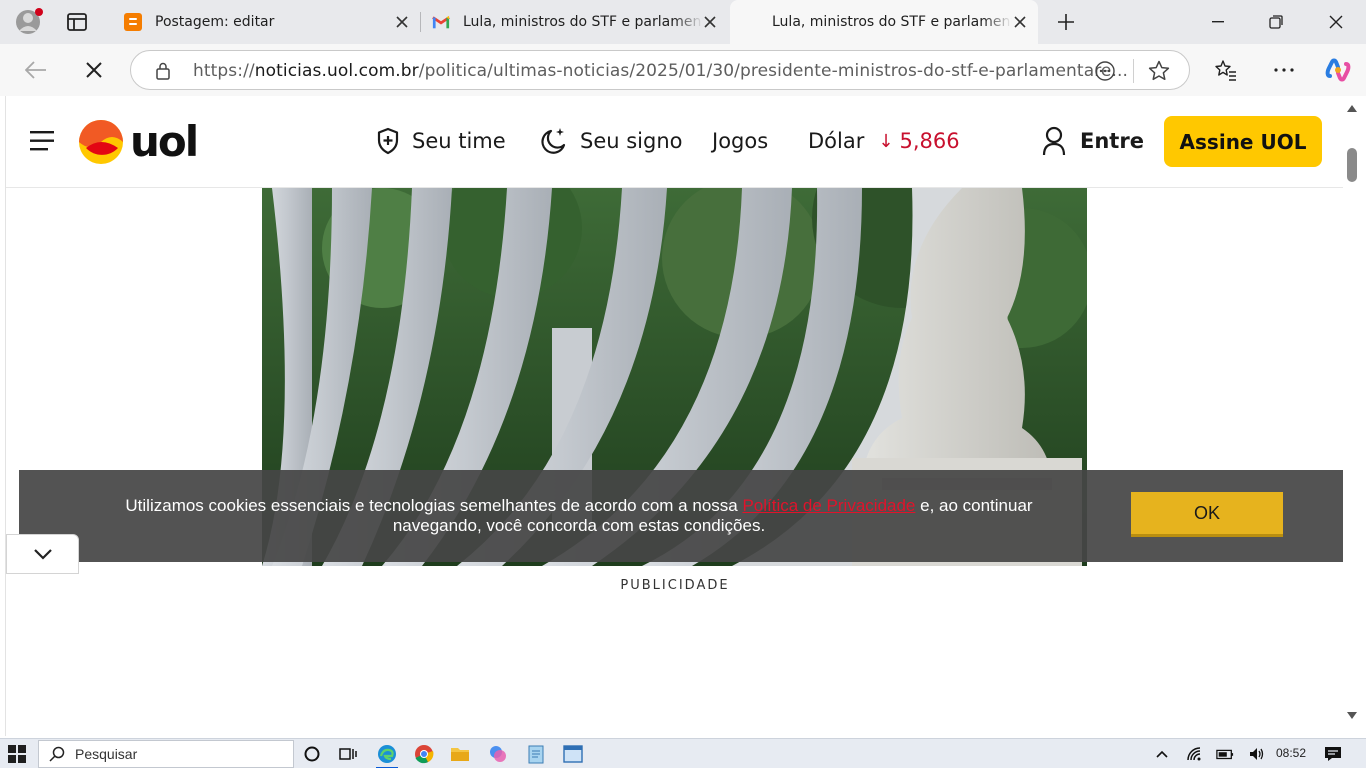  Describe the element at coordinates (163, 142) in the screenshot. I see `logo-wordmark: uol` at that location.